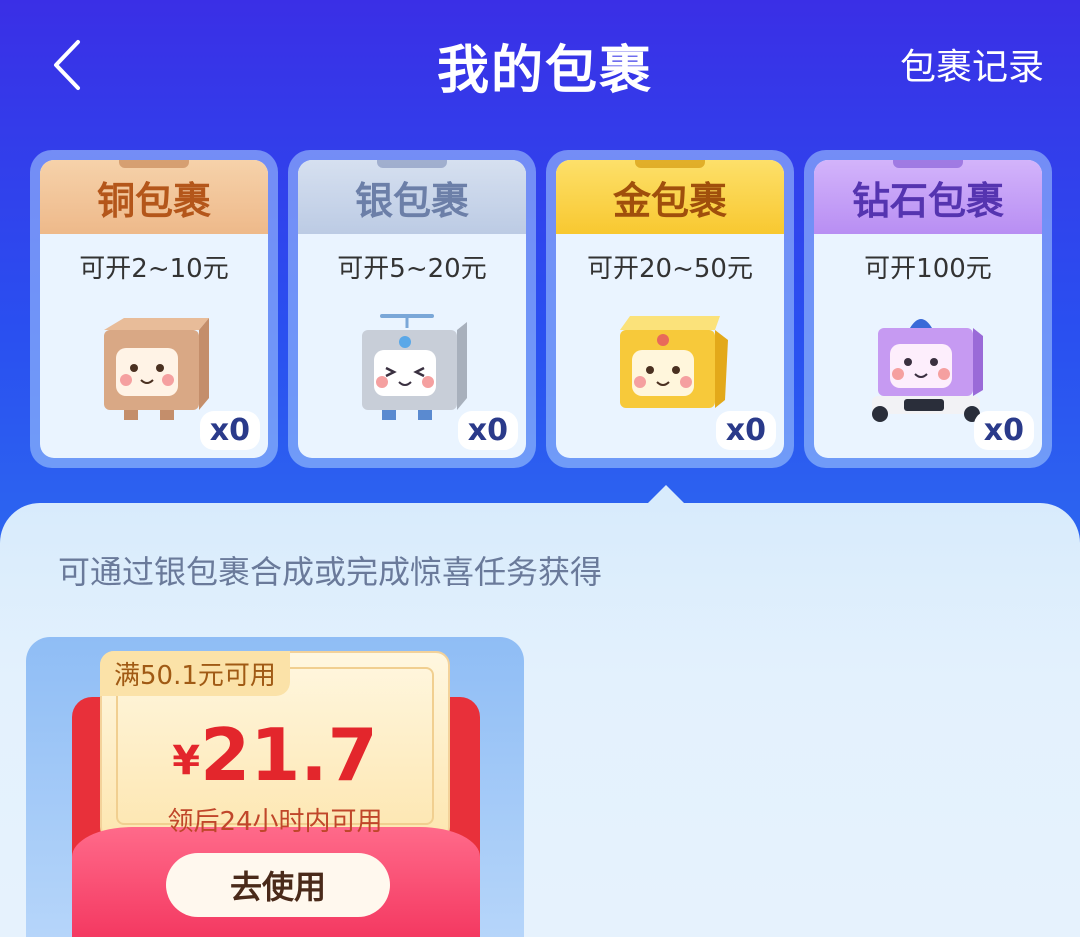 The image size is (1080, 937). Describe the element at coordinates (186, 761) in the screenshot. I see `currency-symbol: ¥` at that location.